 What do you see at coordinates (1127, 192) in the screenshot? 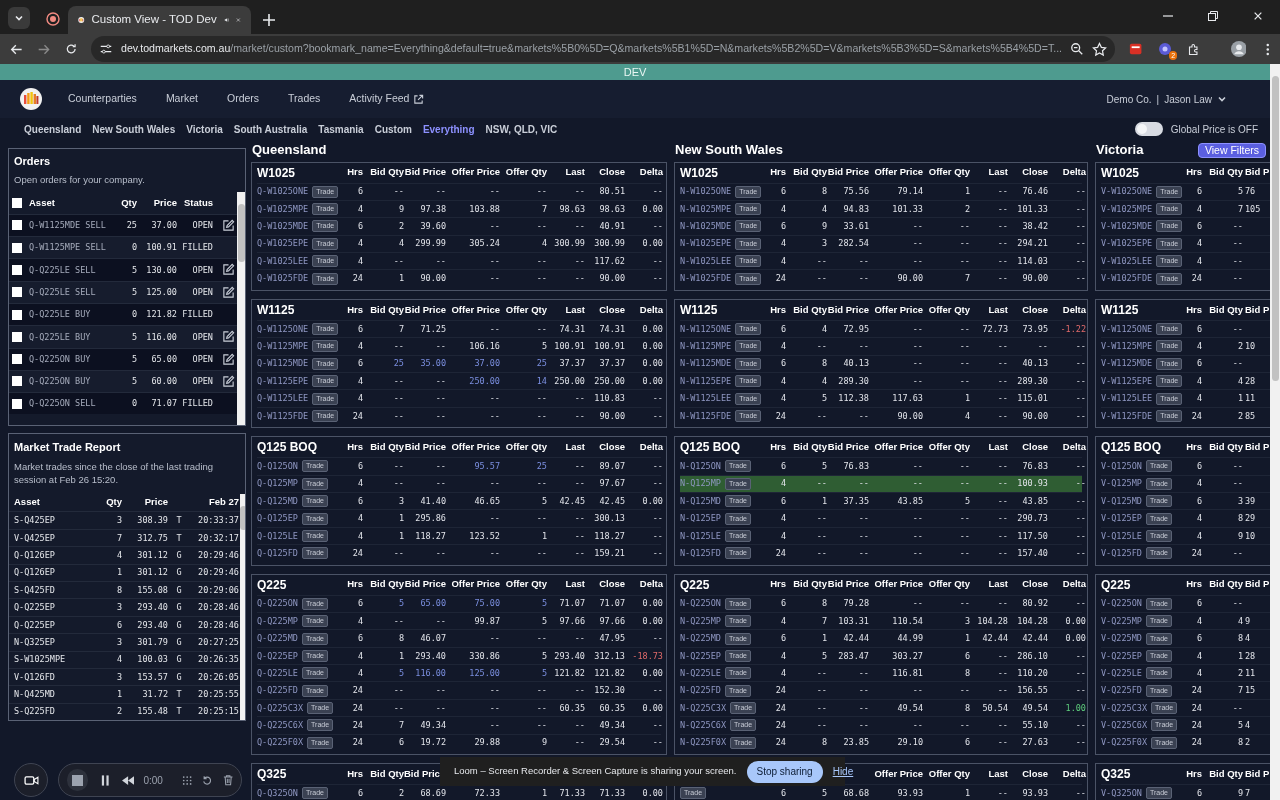
I see `asset-link: V-W1025ONE` at bounding box center [1127, 192].